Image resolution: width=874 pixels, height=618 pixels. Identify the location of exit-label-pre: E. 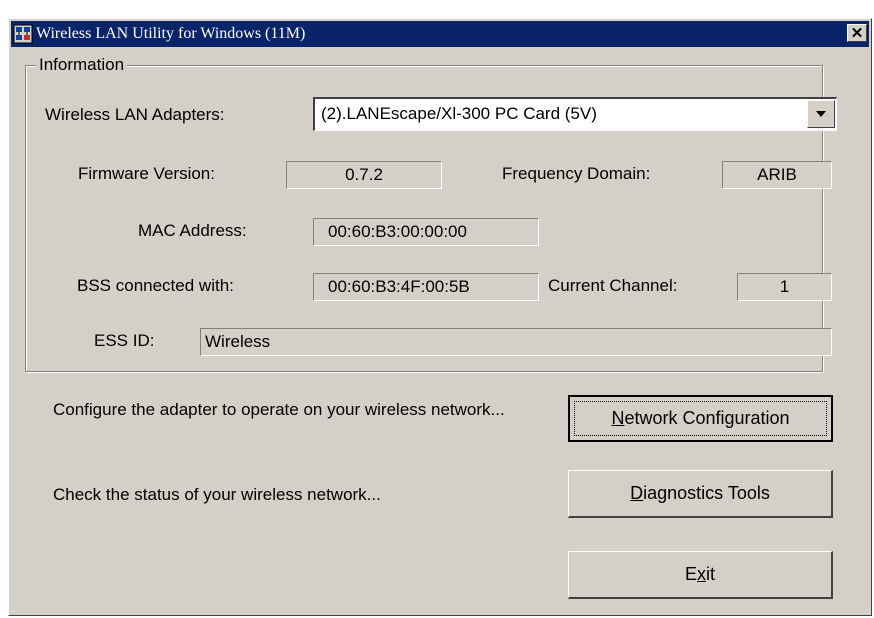
(690, 574).